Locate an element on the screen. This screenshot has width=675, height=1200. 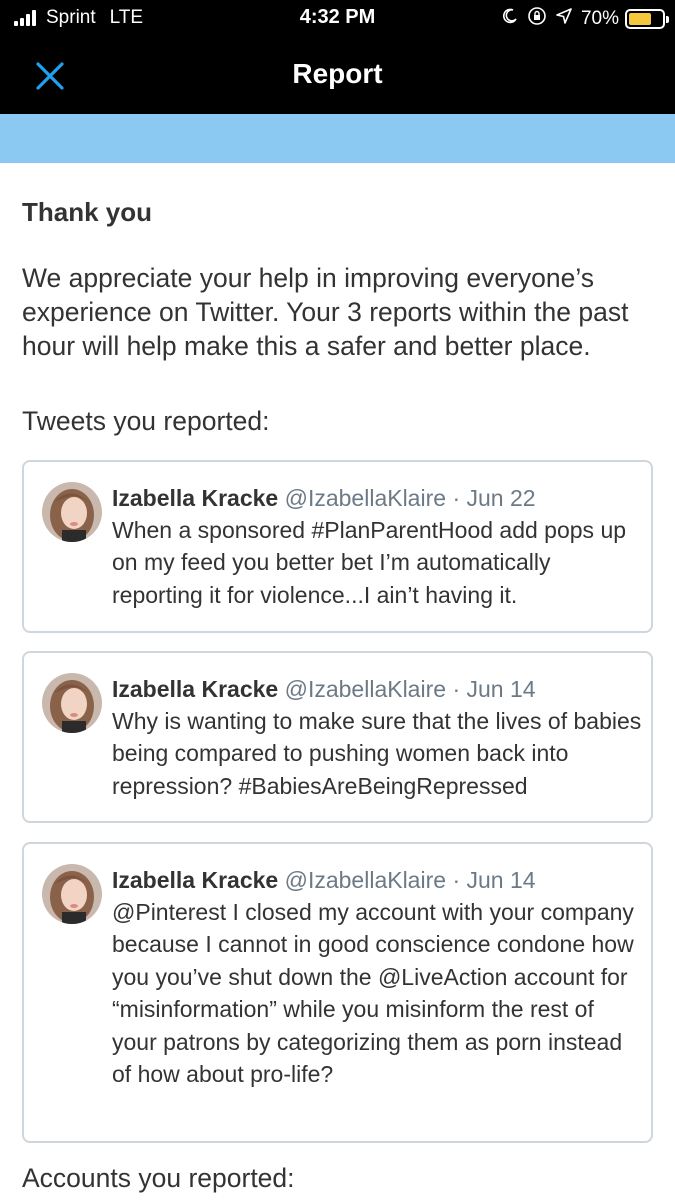
tweet-date: Jun 22 is located at coordinates (501, 498).